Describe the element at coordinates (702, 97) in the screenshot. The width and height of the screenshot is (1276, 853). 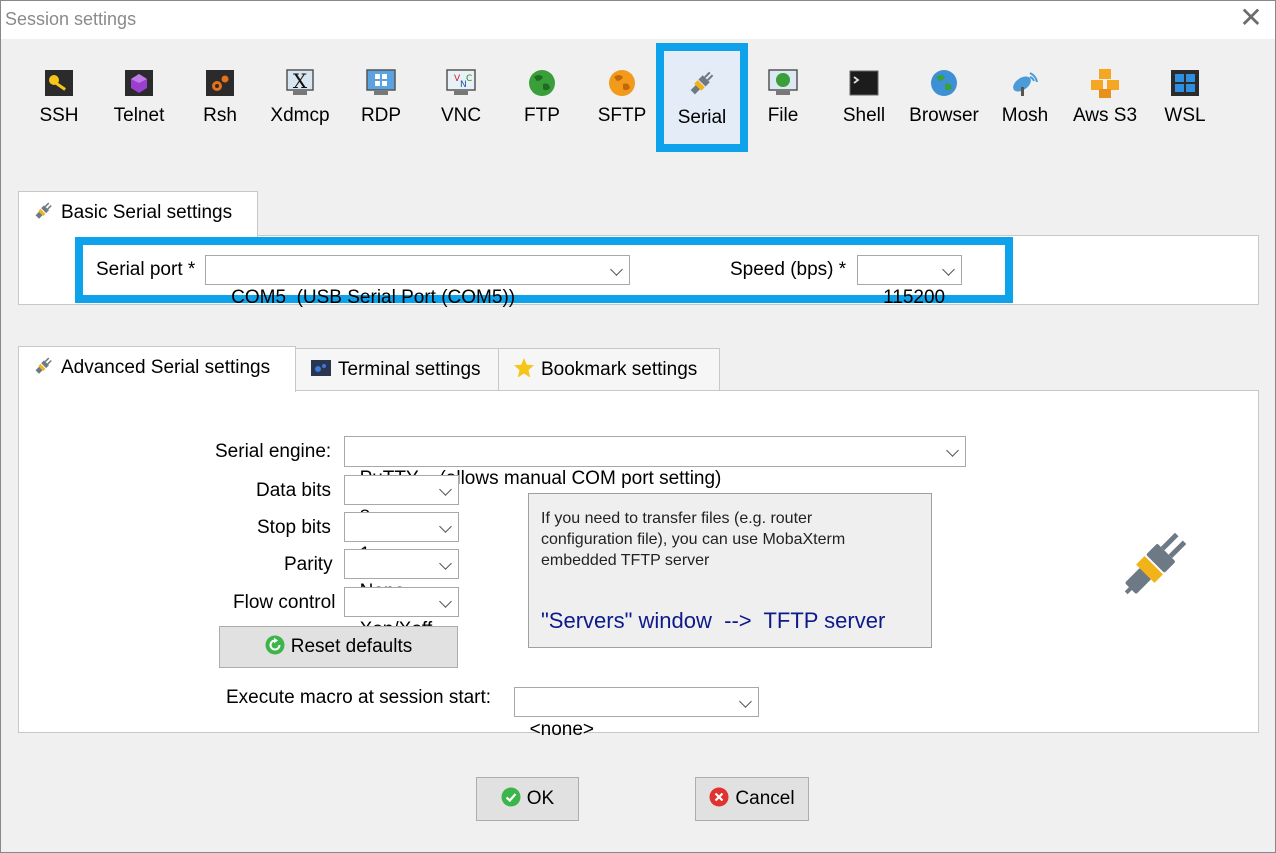
I see `protocol-serial: Serial` at that location.